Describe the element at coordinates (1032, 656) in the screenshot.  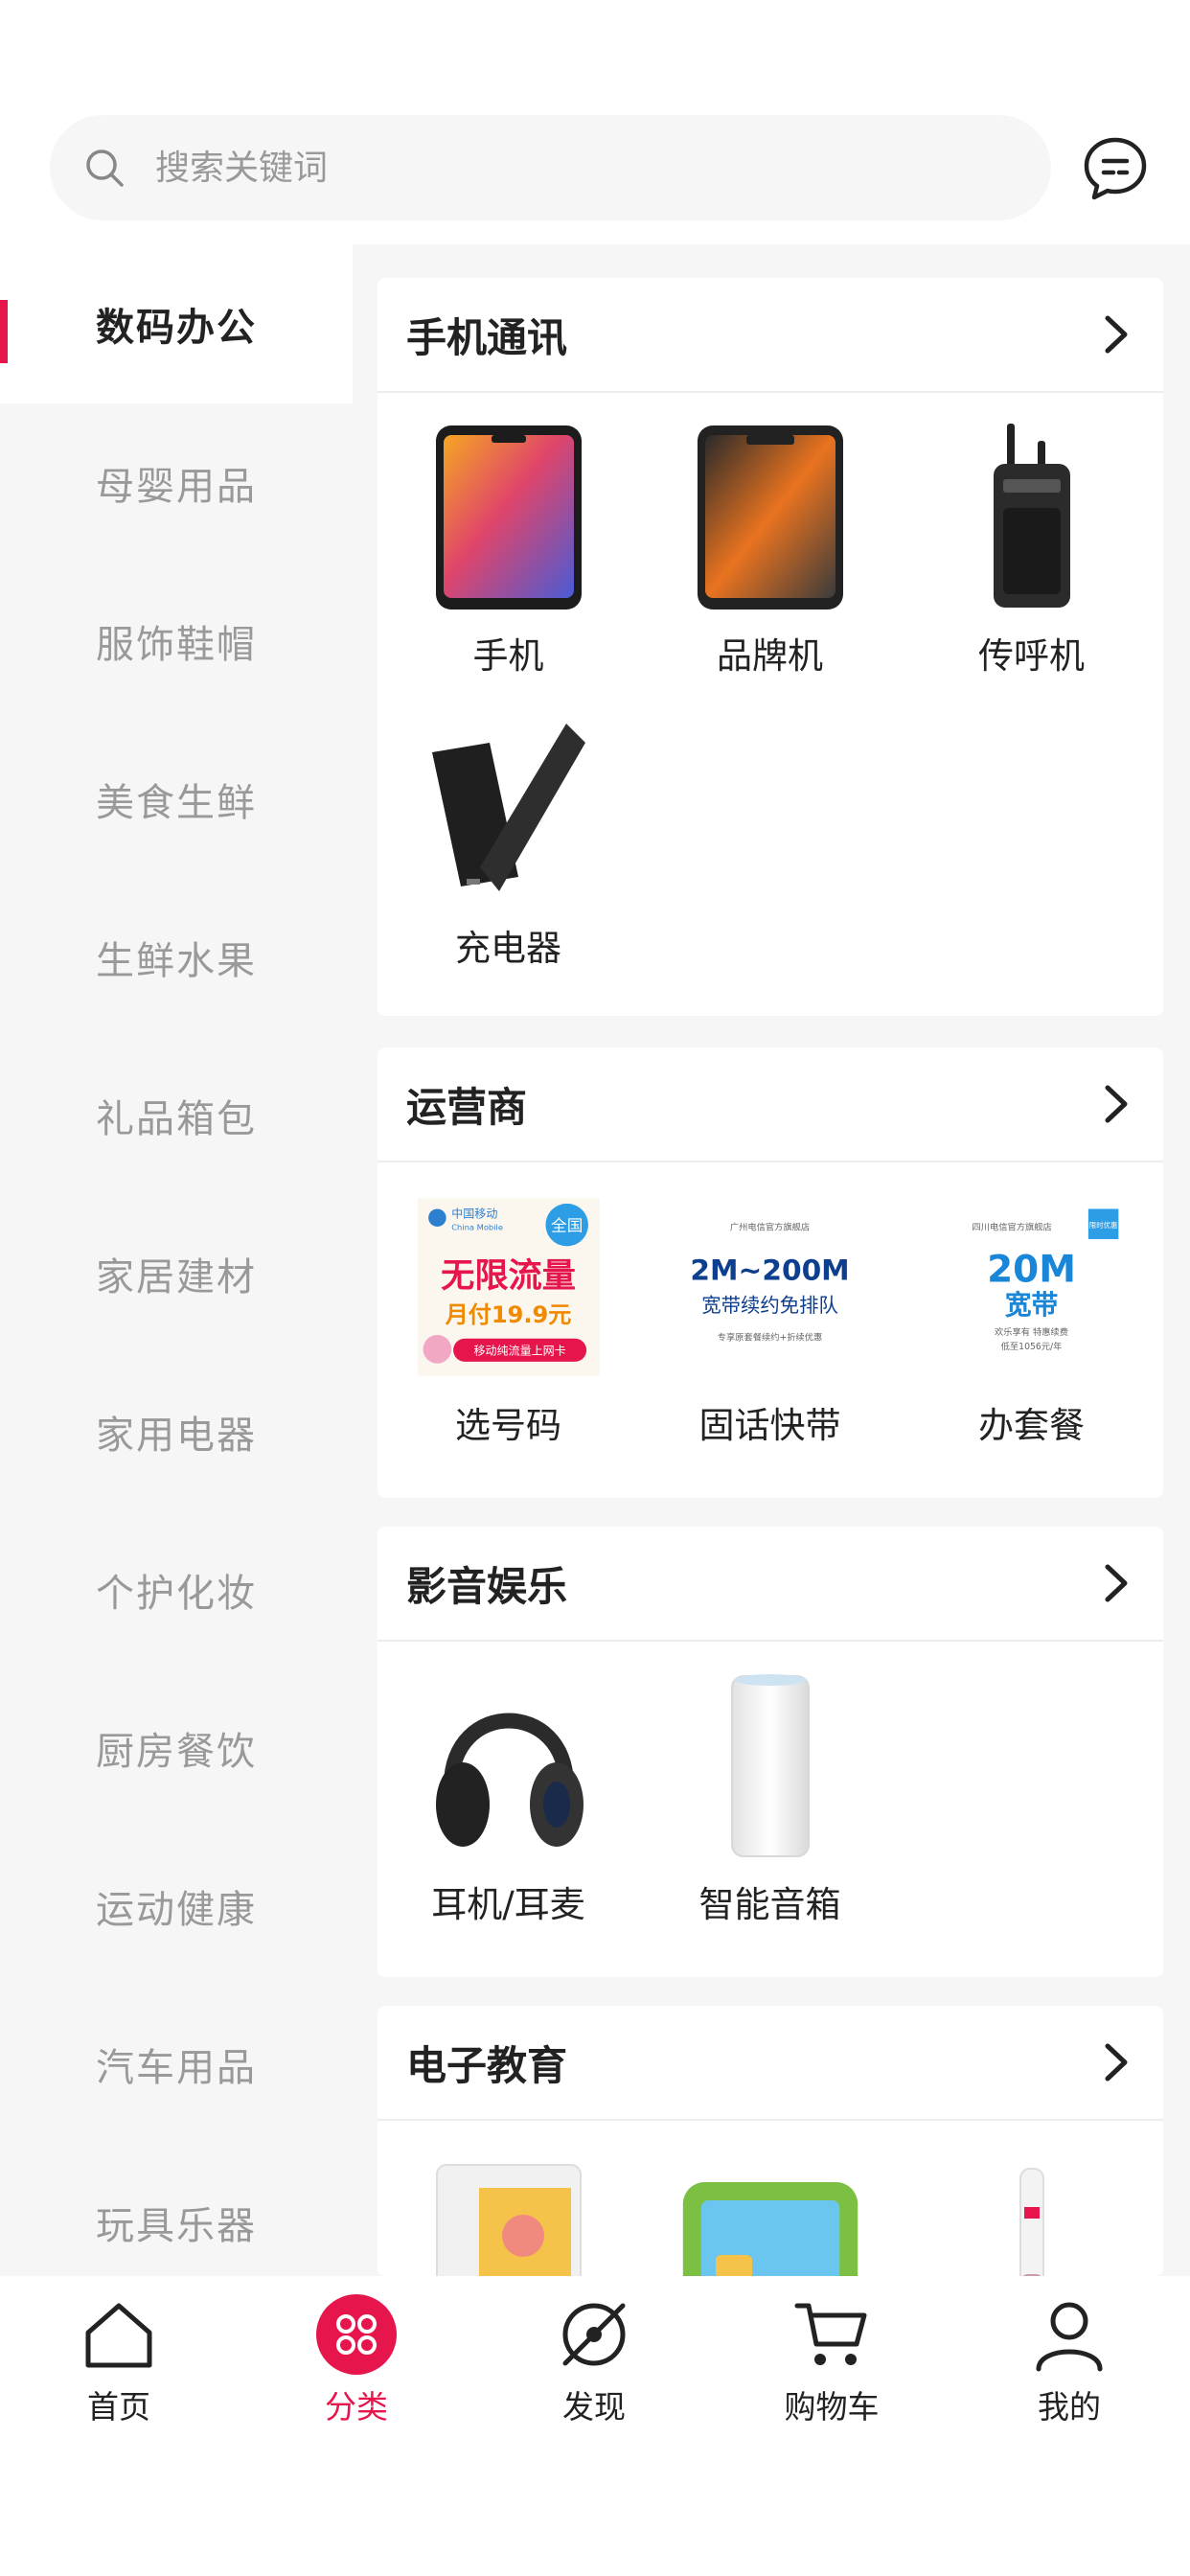
I see `grid-item-label: 传呼机` at that location.